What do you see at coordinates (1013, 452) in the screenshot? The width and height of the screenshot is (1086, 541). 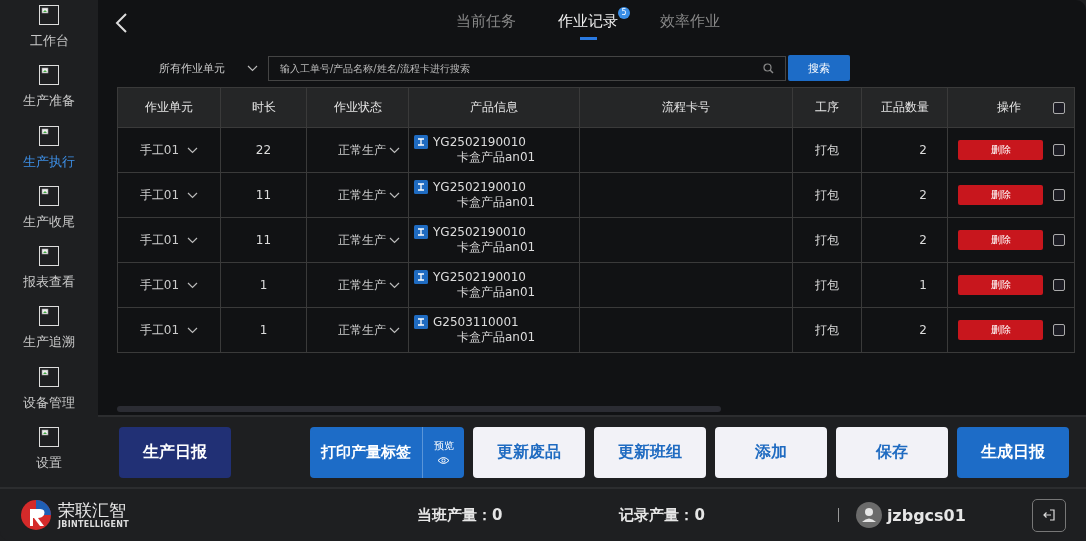 I see `action-button: 生成日报` at bounding box center [1013, 452].